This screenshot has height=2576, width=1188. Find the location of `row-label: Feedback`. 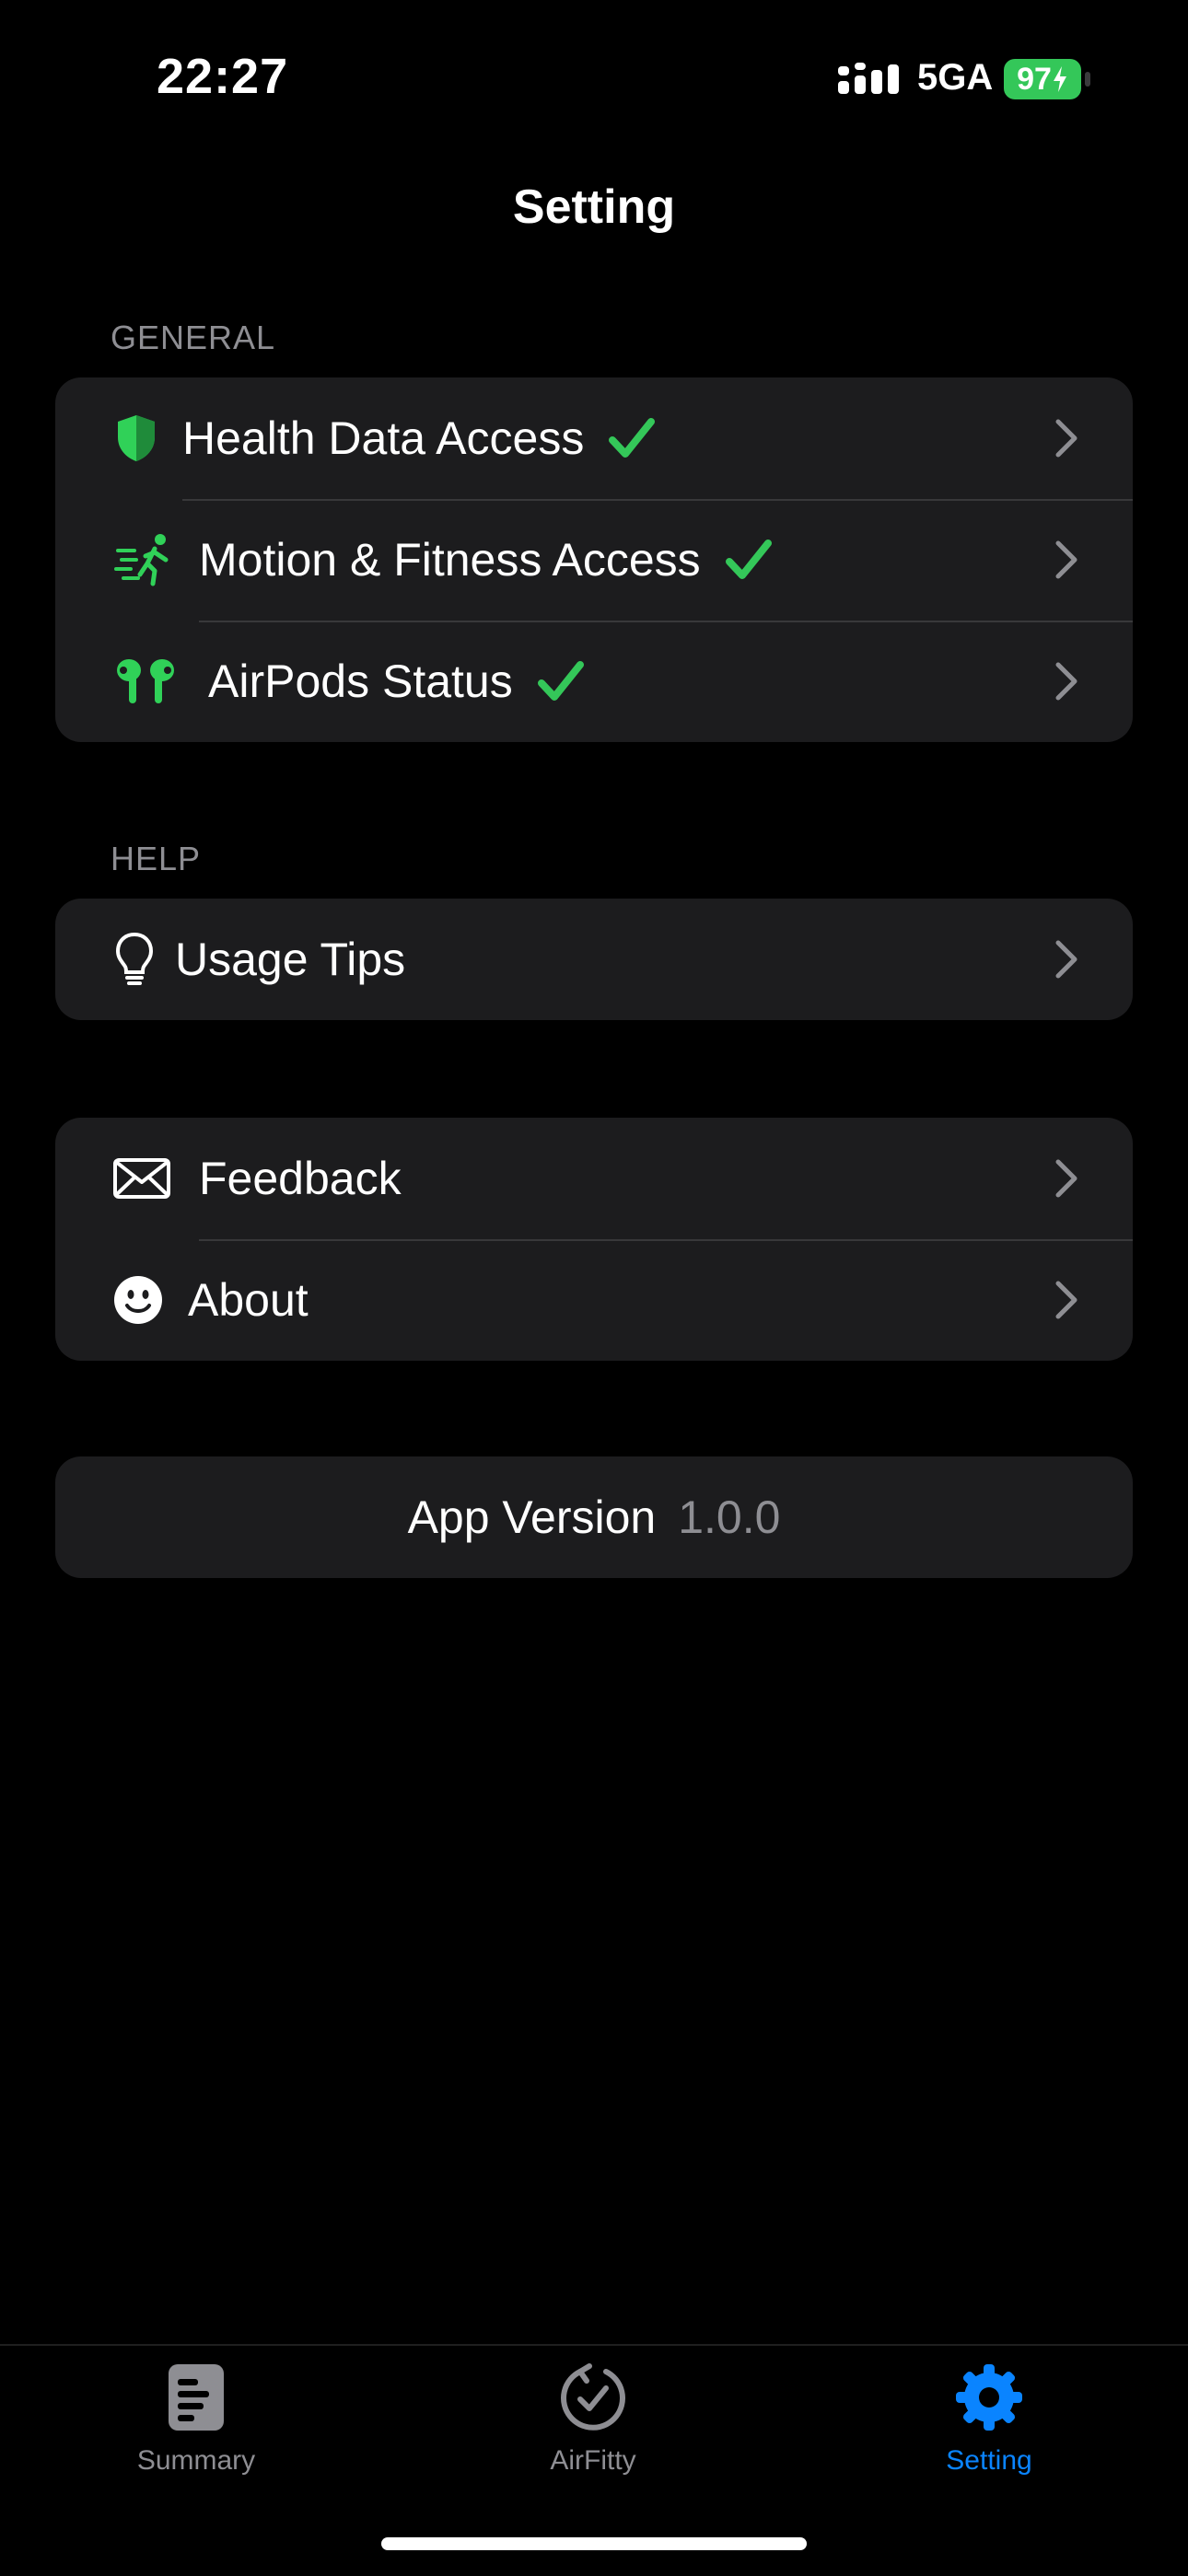

row-label: Feedback is located at coordinates (300, 1178).